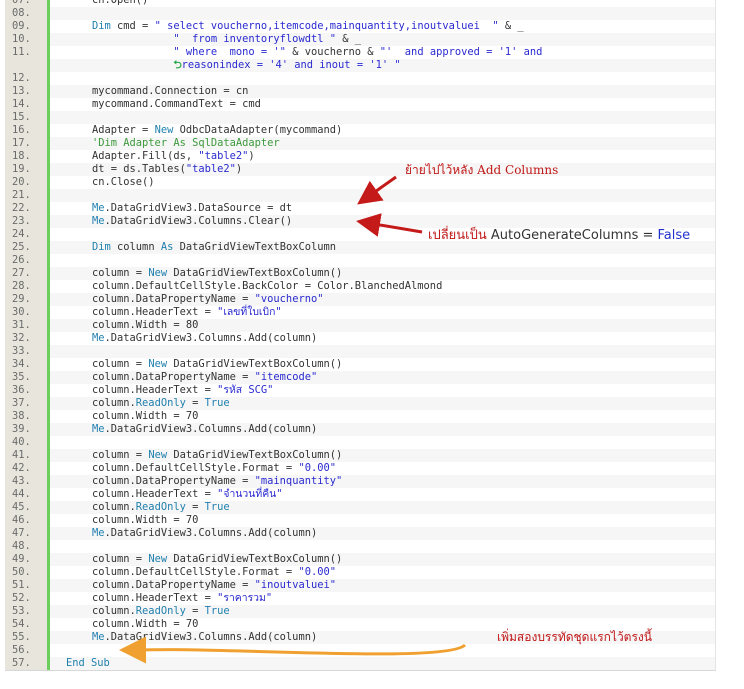 Image resolution: width=744 pixels, height=689 pixels. Describe the element at coordinates (377, 190) in the screenshot. I see `arrow-to-datasource` at that location.